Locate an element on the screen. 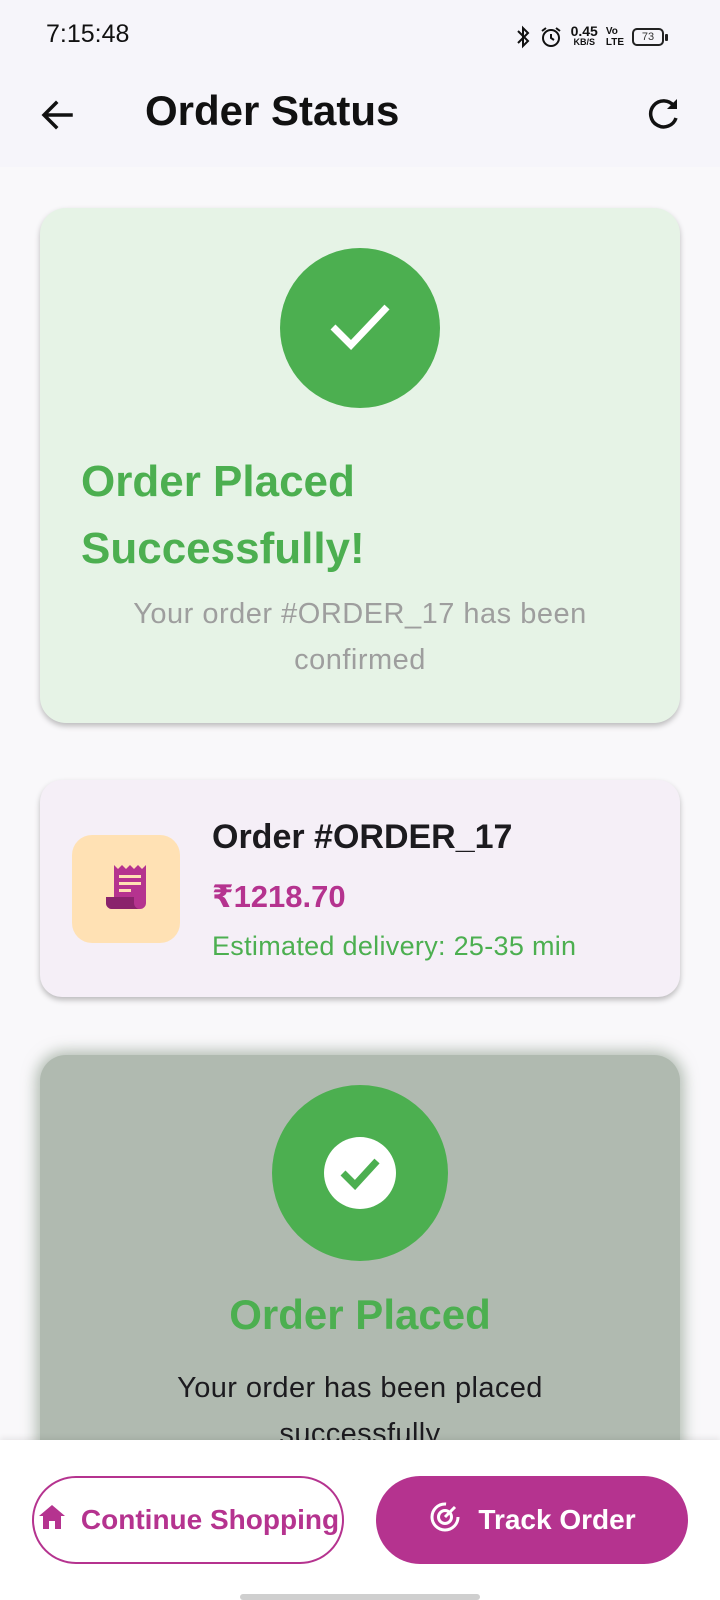  status-step-circle is located at coordinates (360, 1173).